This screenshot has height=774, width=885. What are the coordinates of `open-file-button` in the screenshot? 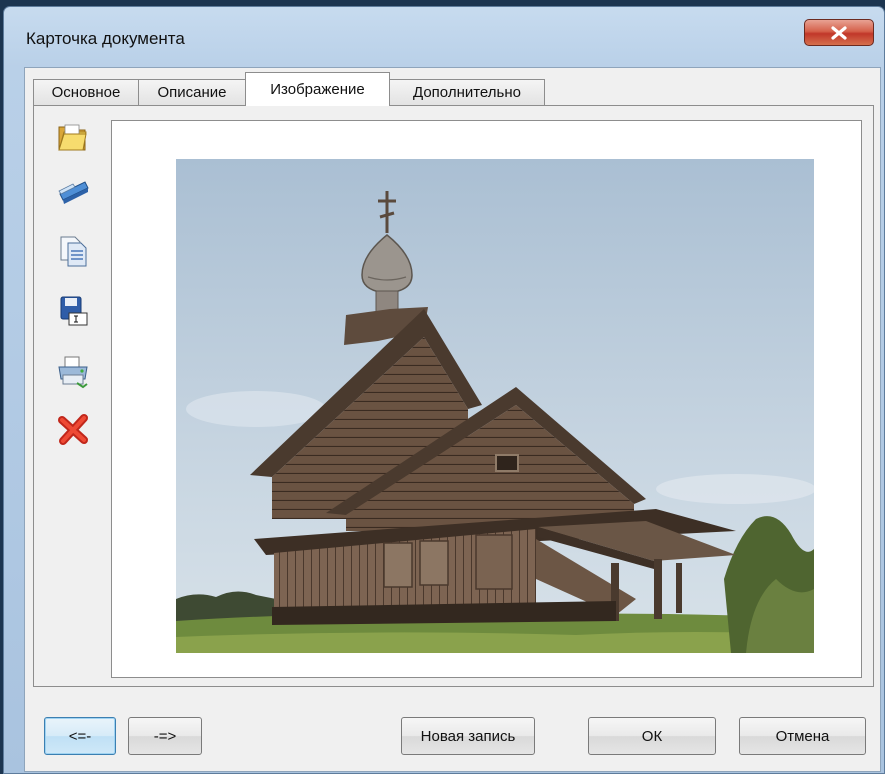 It's located at (73, 137).